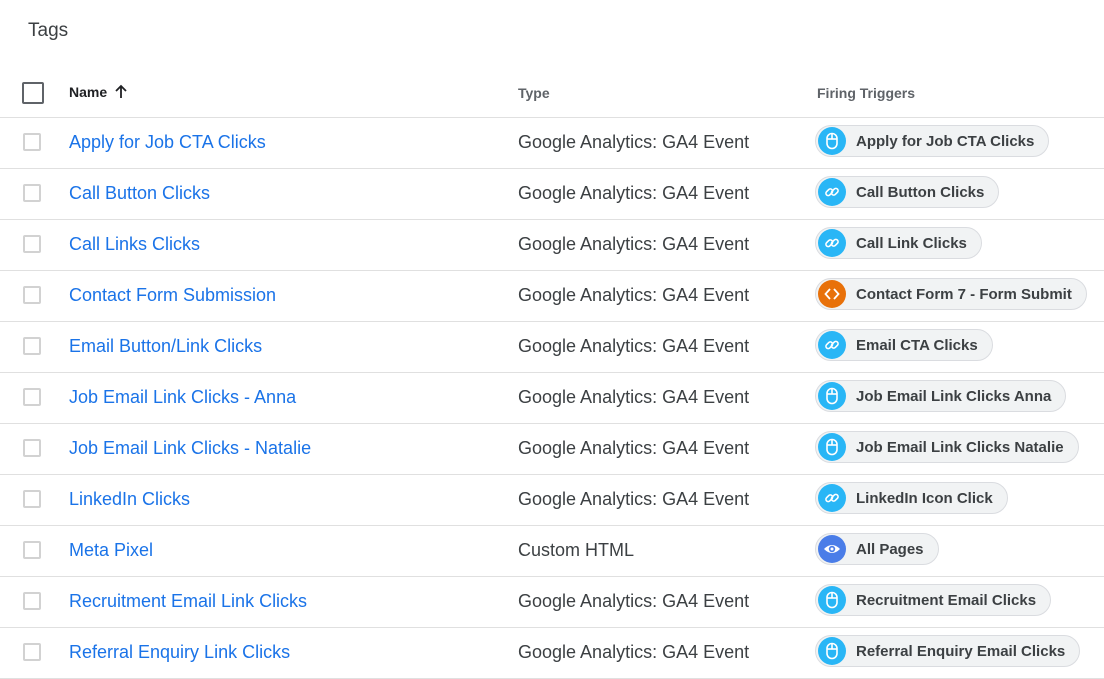 Image resolution: width=1104 pixels, height=679 pixels. Describe the element at coordinates (111, 550) in the screenshot. I see `tag-name-link: Meta Pixel` at that location.